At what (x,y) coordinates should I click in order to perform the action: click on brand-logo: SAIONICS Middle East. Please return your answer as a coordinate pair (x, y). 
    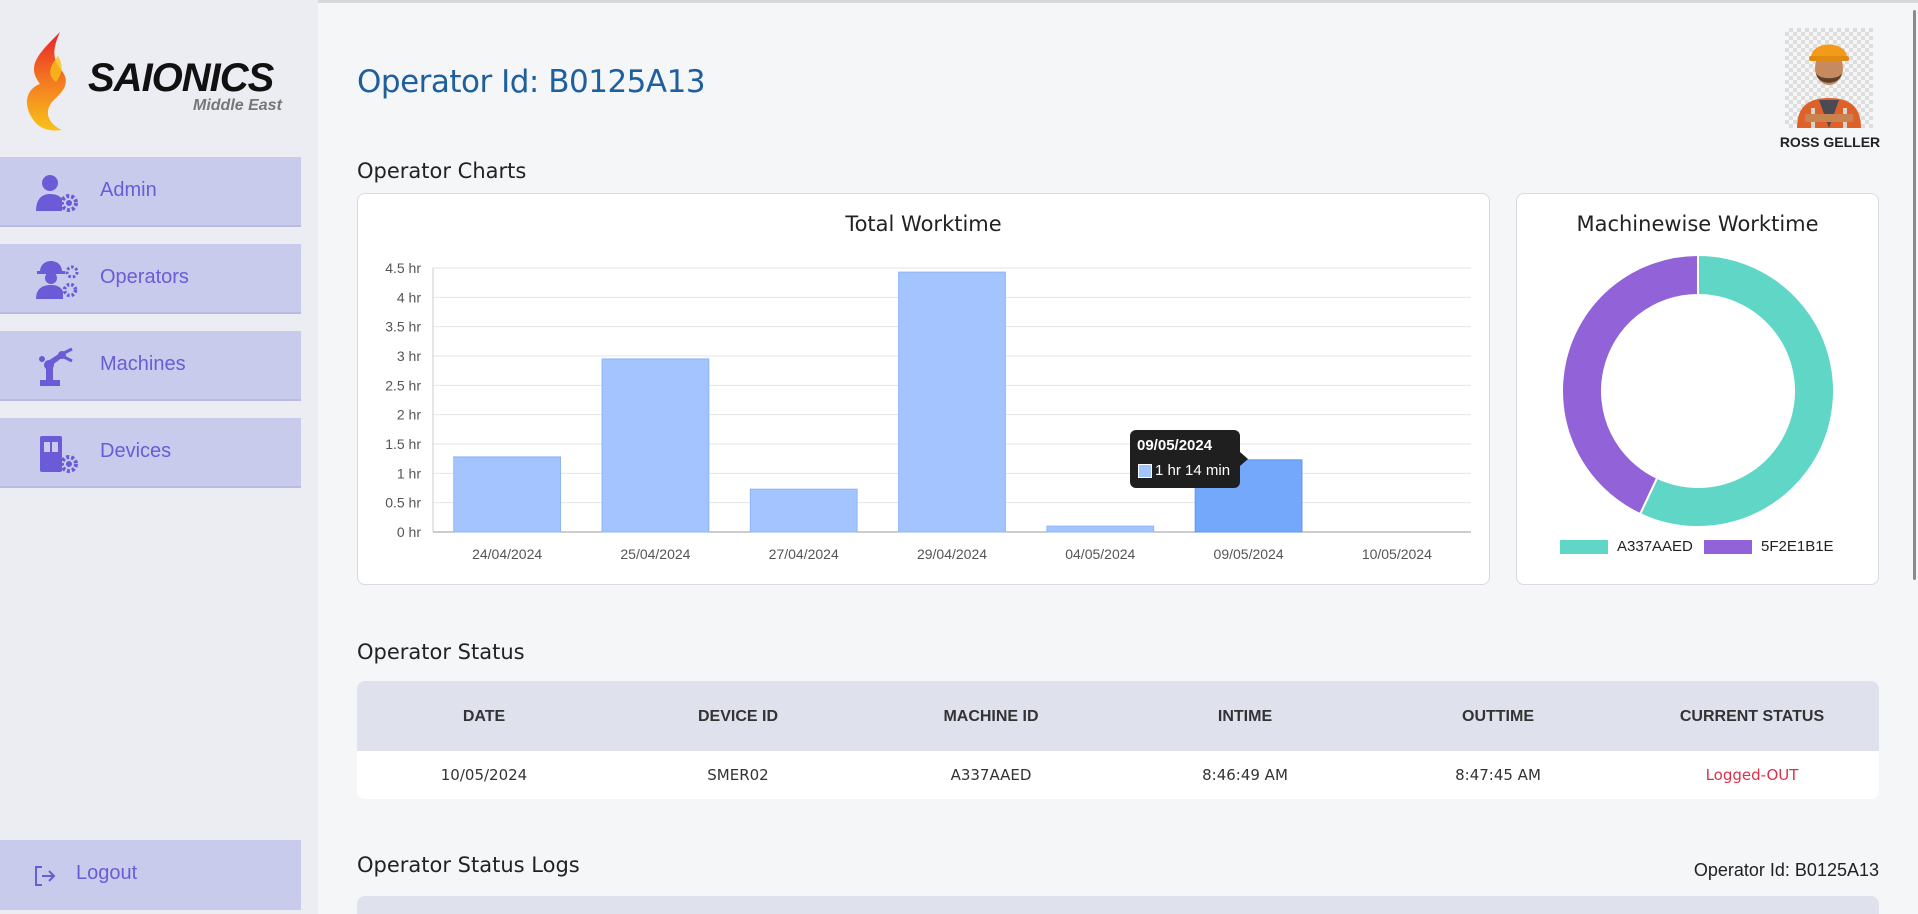
    Looking at the image, I should click on (153, 83).